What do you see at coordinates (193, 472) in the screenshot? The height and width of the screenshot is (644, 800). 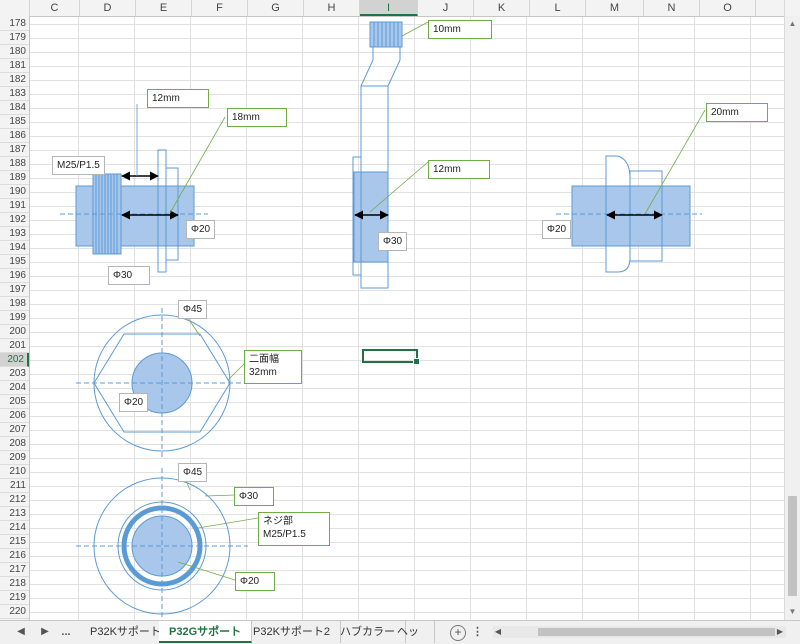 I see `callout-phi45-bottom: Φ45` at bounding box center [193, 472].